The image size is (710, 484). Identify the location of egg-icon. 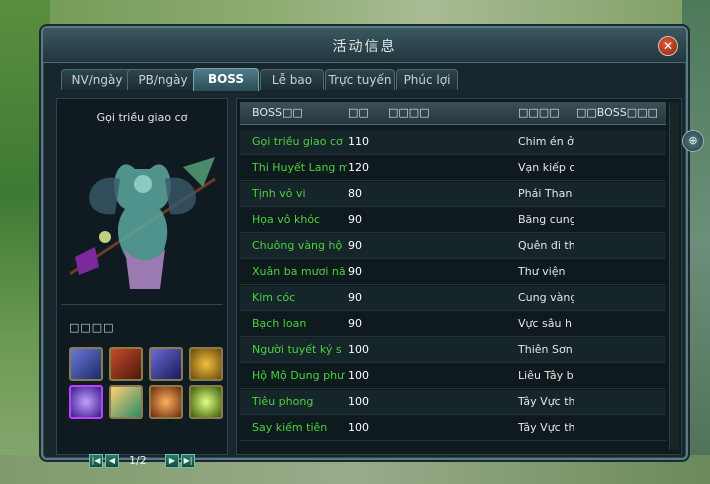
(166, 402).